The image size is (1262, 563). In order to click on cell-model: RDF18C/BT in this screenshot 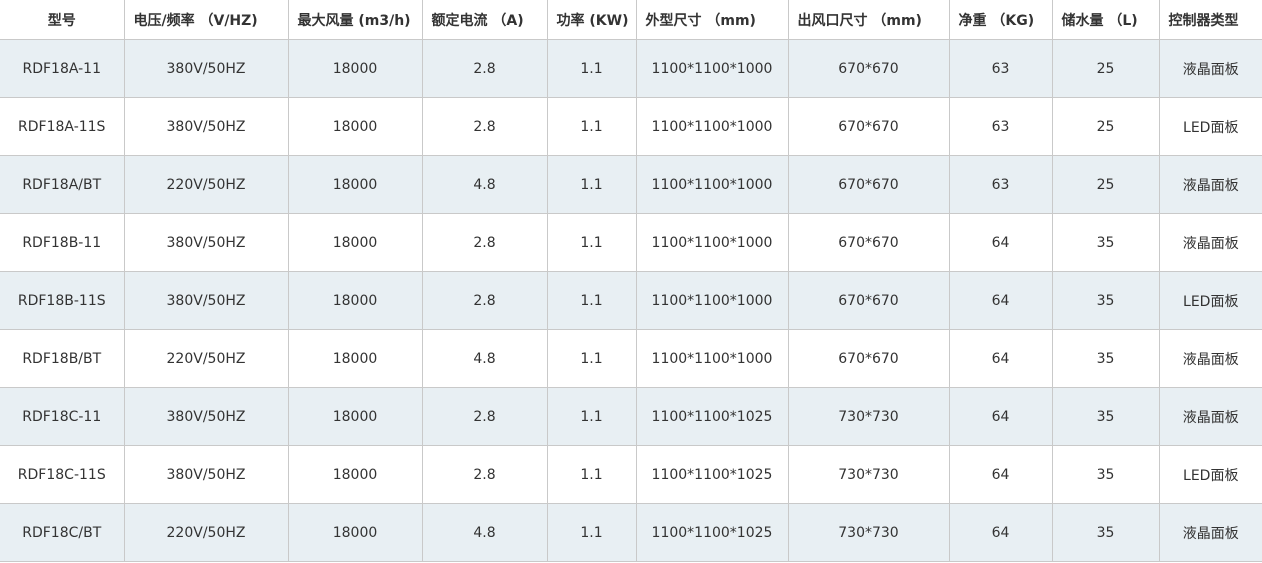, I will do `click(62, 532)`.